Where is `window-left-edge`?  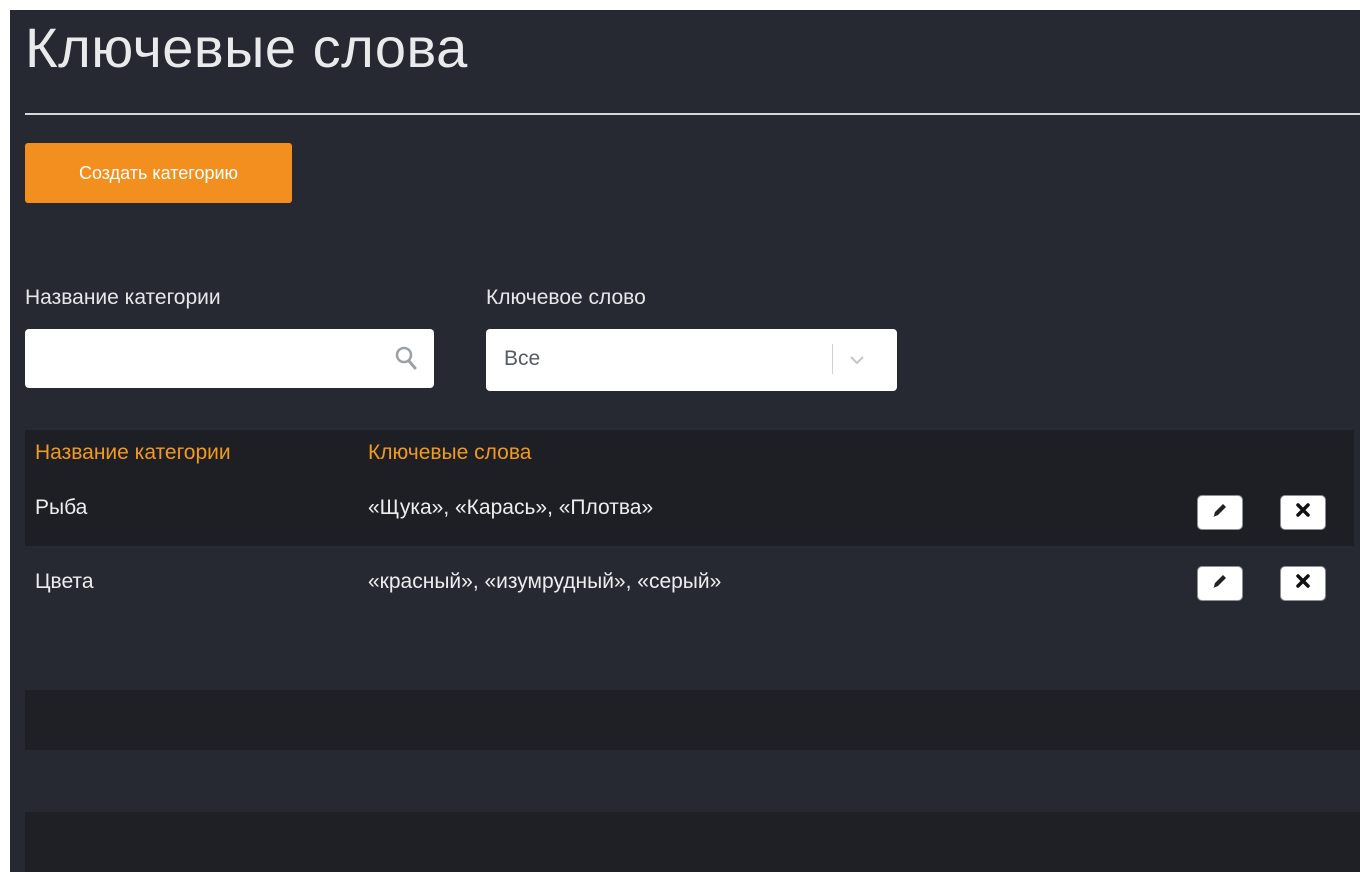
window-left-edge is located at coordinates (5, 436).